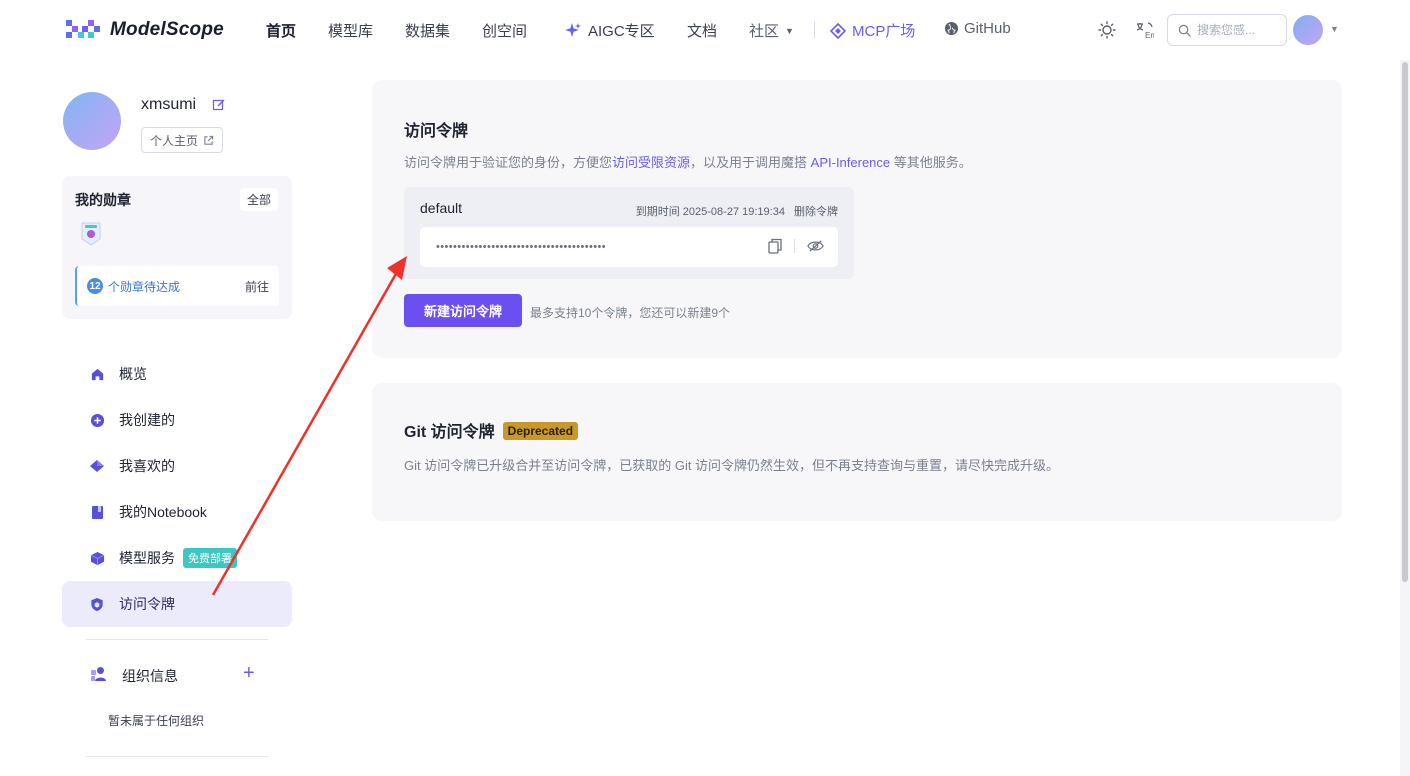  I want to click on badges-card: 我的勋章 全部 12 个勋章待达成 前往, so click(177, 247).